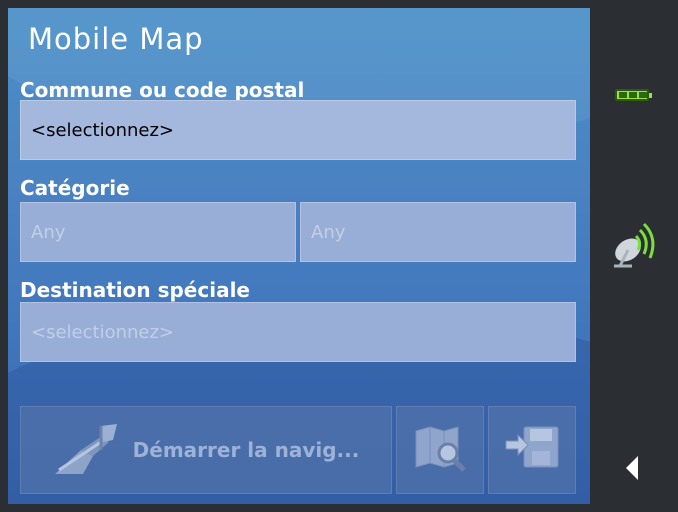  I want to click on categorie-label: Catégorie, so click(75, 188).